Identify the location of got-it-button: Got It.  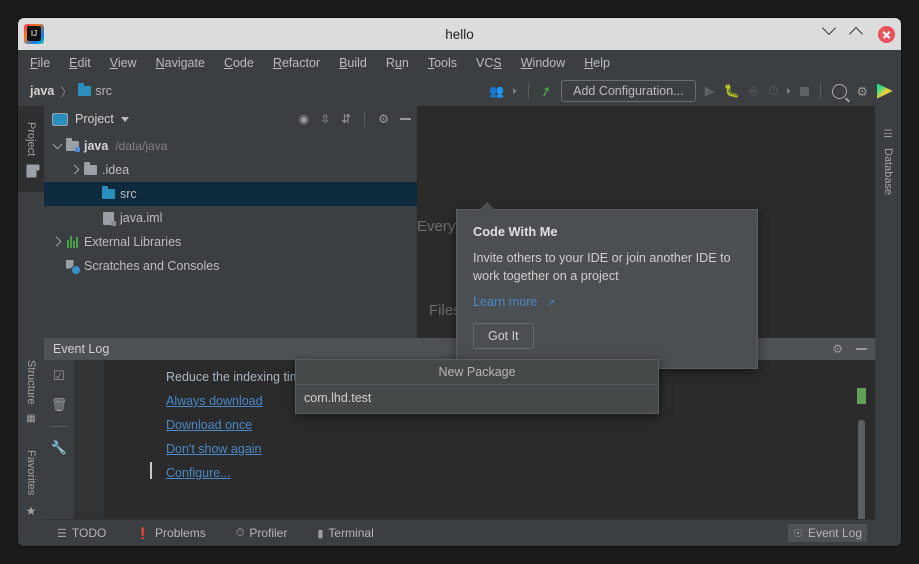
(503, 336).